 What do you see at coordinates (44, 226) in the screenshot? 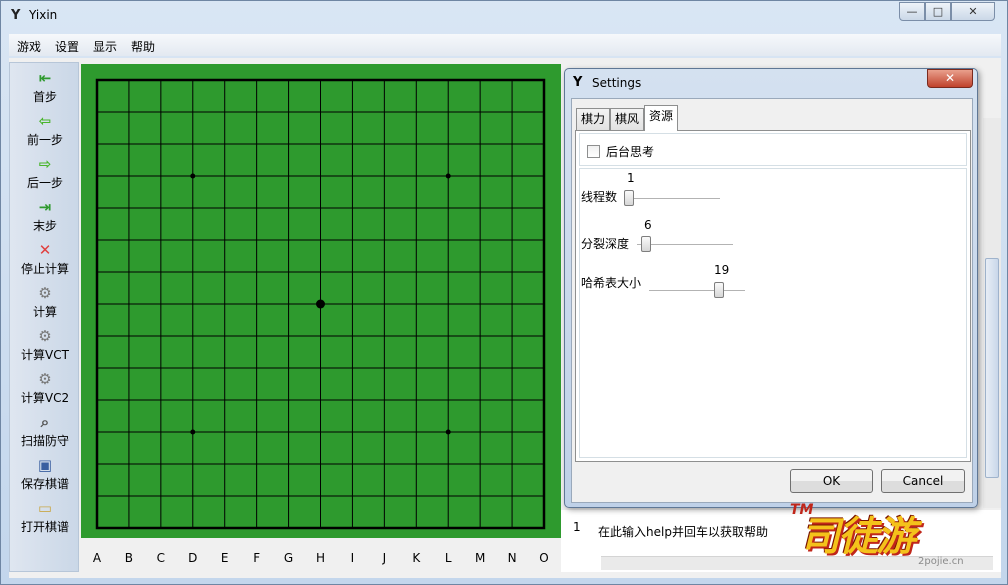
I see `toolbar-button-label: 末步` at bounding box center [44, 226].